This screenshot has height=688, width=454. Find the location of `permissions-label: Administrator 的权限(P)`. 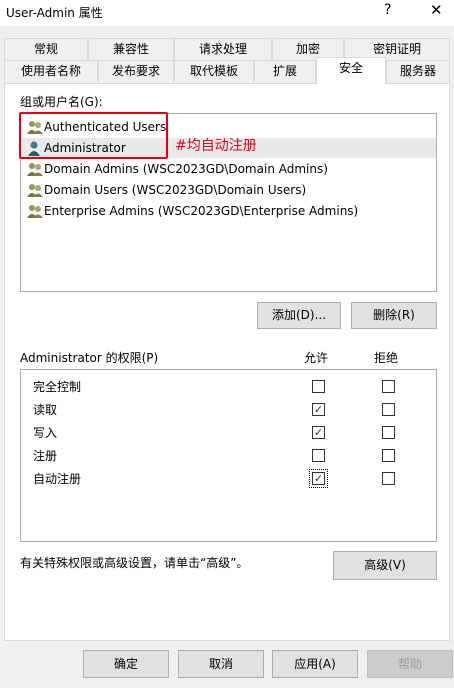

permissions-label: Administrator 的权限(P) is located at coordinates (89, 358).